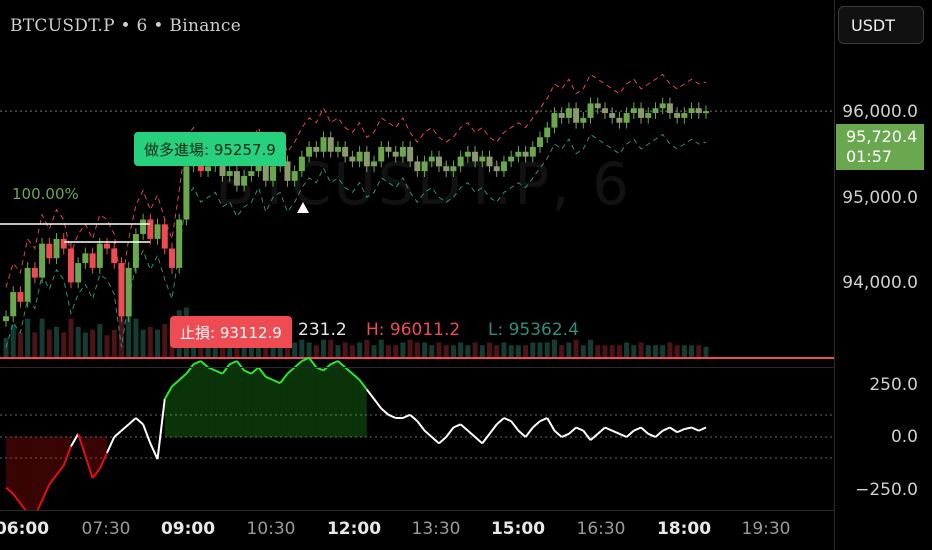 The height and width of the screenshot is (550, 932). Describe the element at coordinates (436, 529) in the screenshot. I see `time-tick: 13:30` at that location.